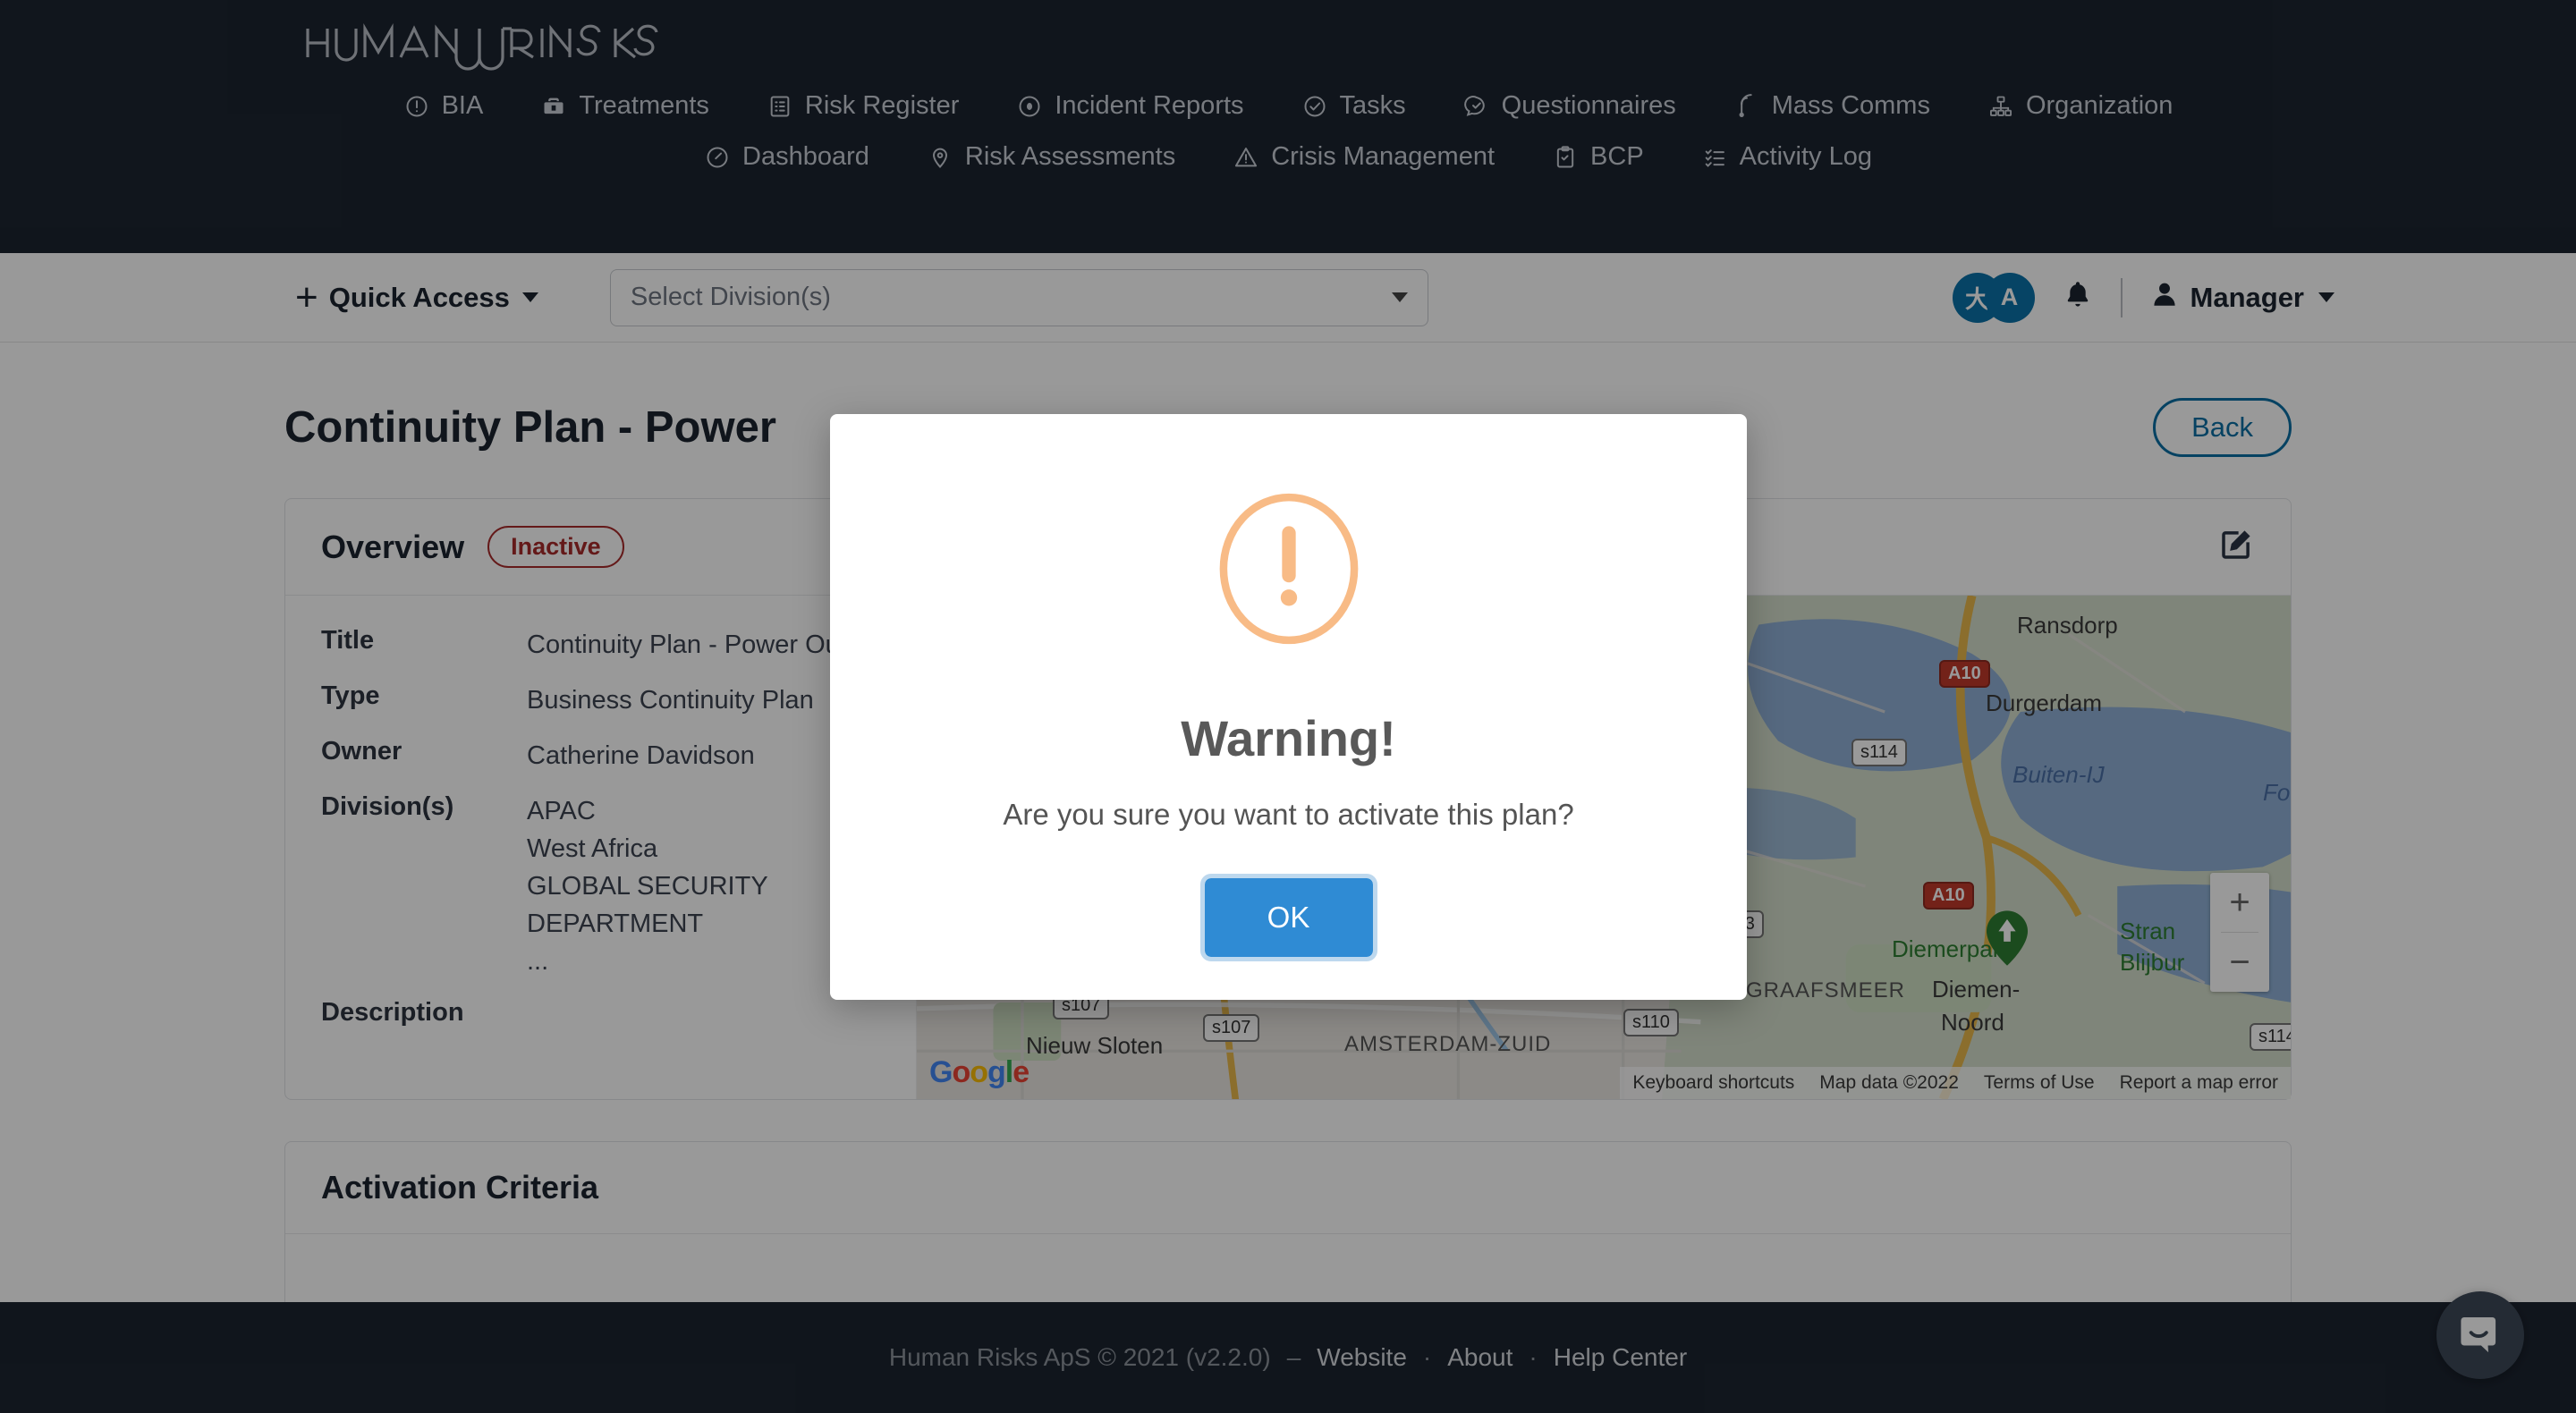  Describe the element at coordinates (1288, 738) in the screenshot. I see `modal-title: Warning!` at that location.